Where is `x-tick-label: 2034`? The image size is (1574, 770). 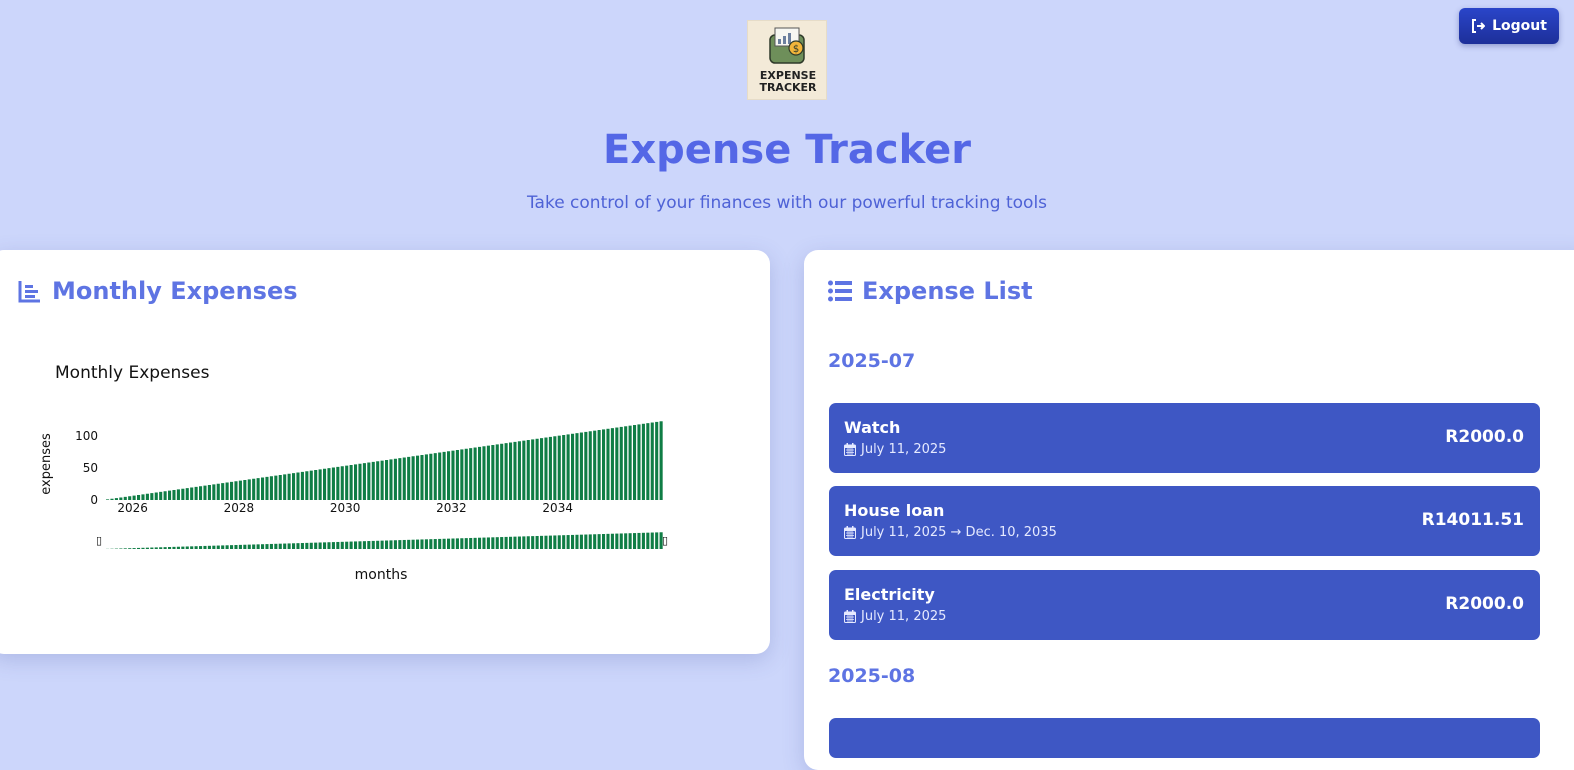
x-tick-label: 2034 is located at coordinates (557, 508).